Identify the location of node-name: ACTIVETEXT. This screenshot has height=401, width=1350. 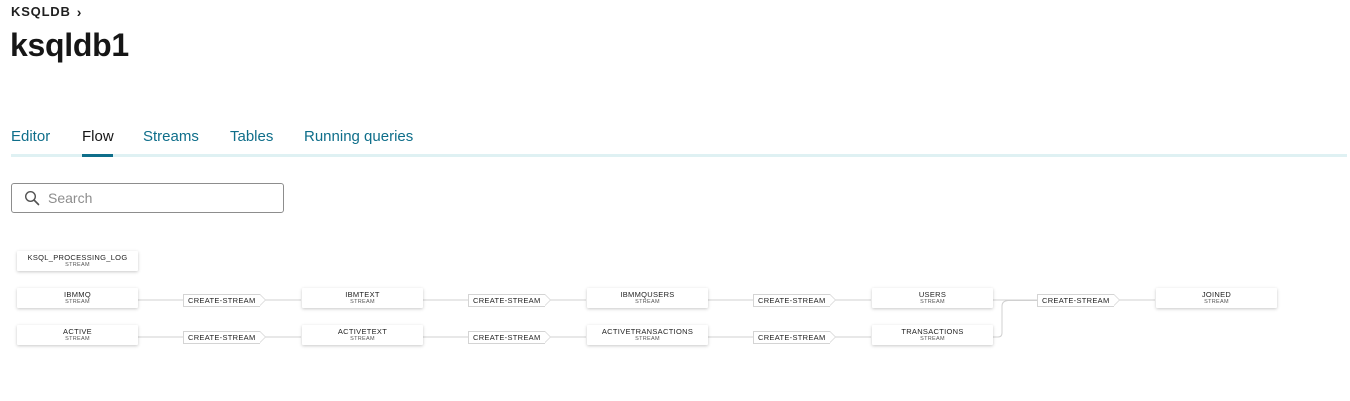
(362, 331).